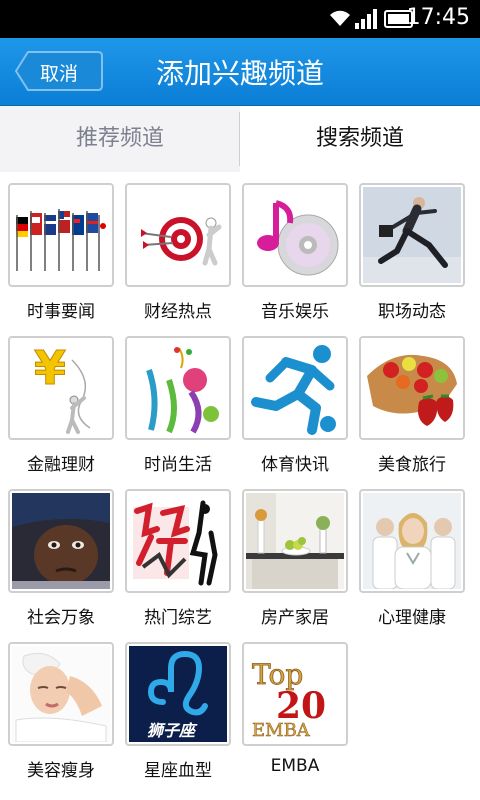 This screenshot has height=800, width=480. What do you see at coordinates (61, 618) in the screenshot?
I see `channel-label: 社会万象` at bounding box center [61, 618].